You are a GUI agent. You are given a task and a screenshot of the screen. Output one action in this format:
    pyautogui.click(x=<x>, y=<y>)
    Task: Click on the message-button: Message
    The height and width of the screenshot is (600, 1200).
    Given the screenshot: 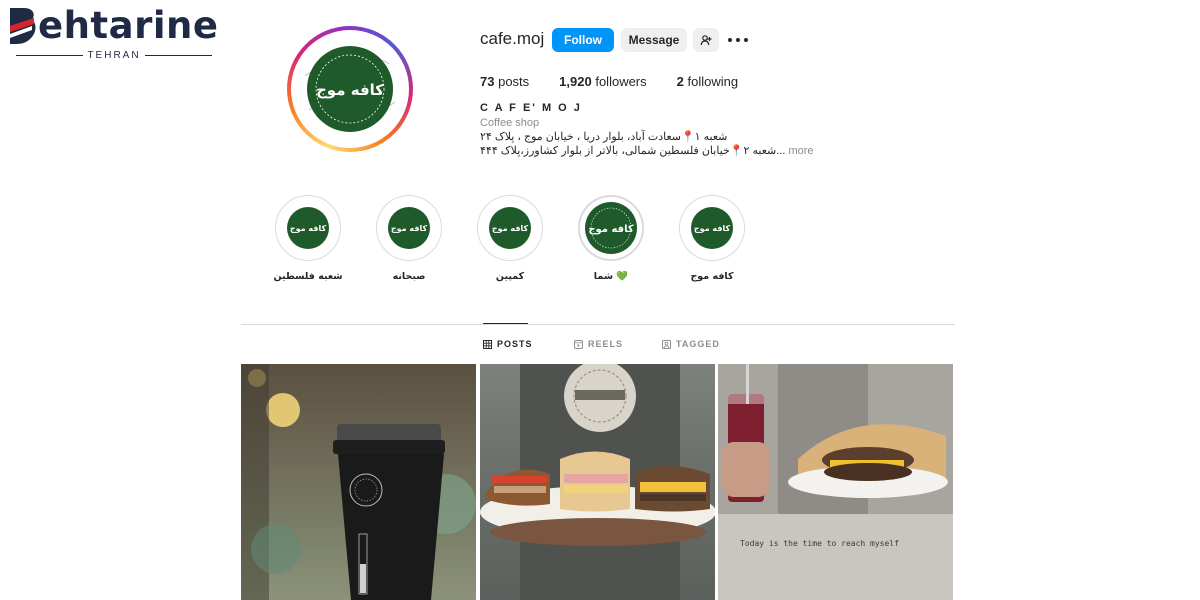 What is the action you would take?
    pyautogui.click(x=654, y=40)
    